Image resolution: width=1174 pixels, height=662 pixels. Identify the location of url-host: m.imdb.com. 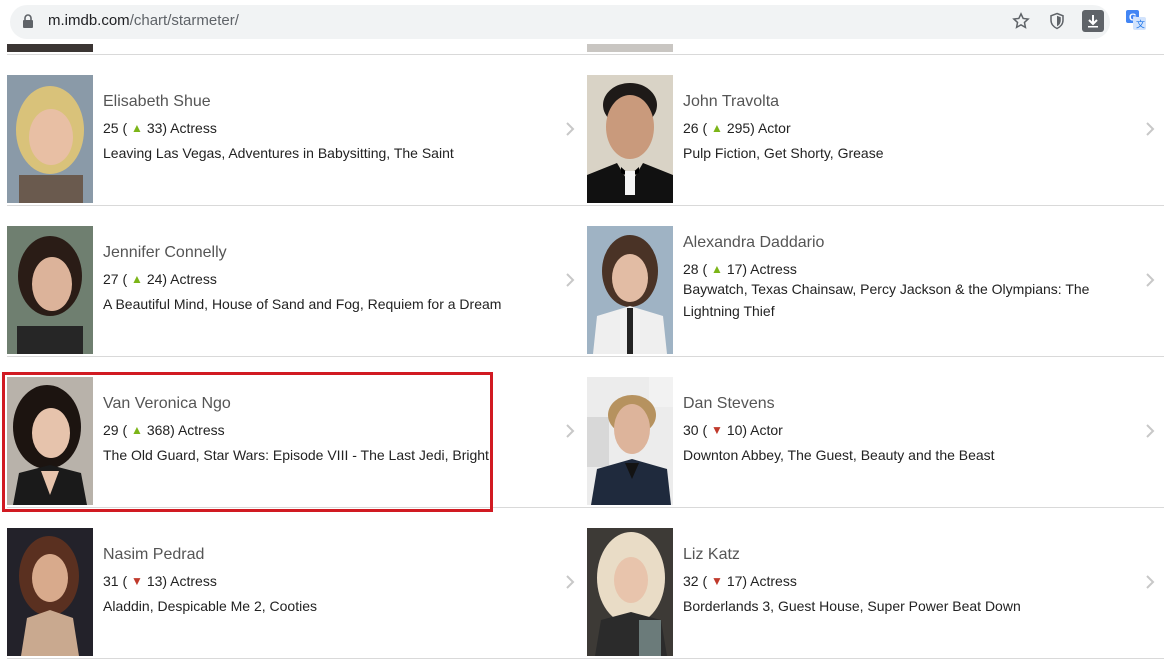
(89, 20).